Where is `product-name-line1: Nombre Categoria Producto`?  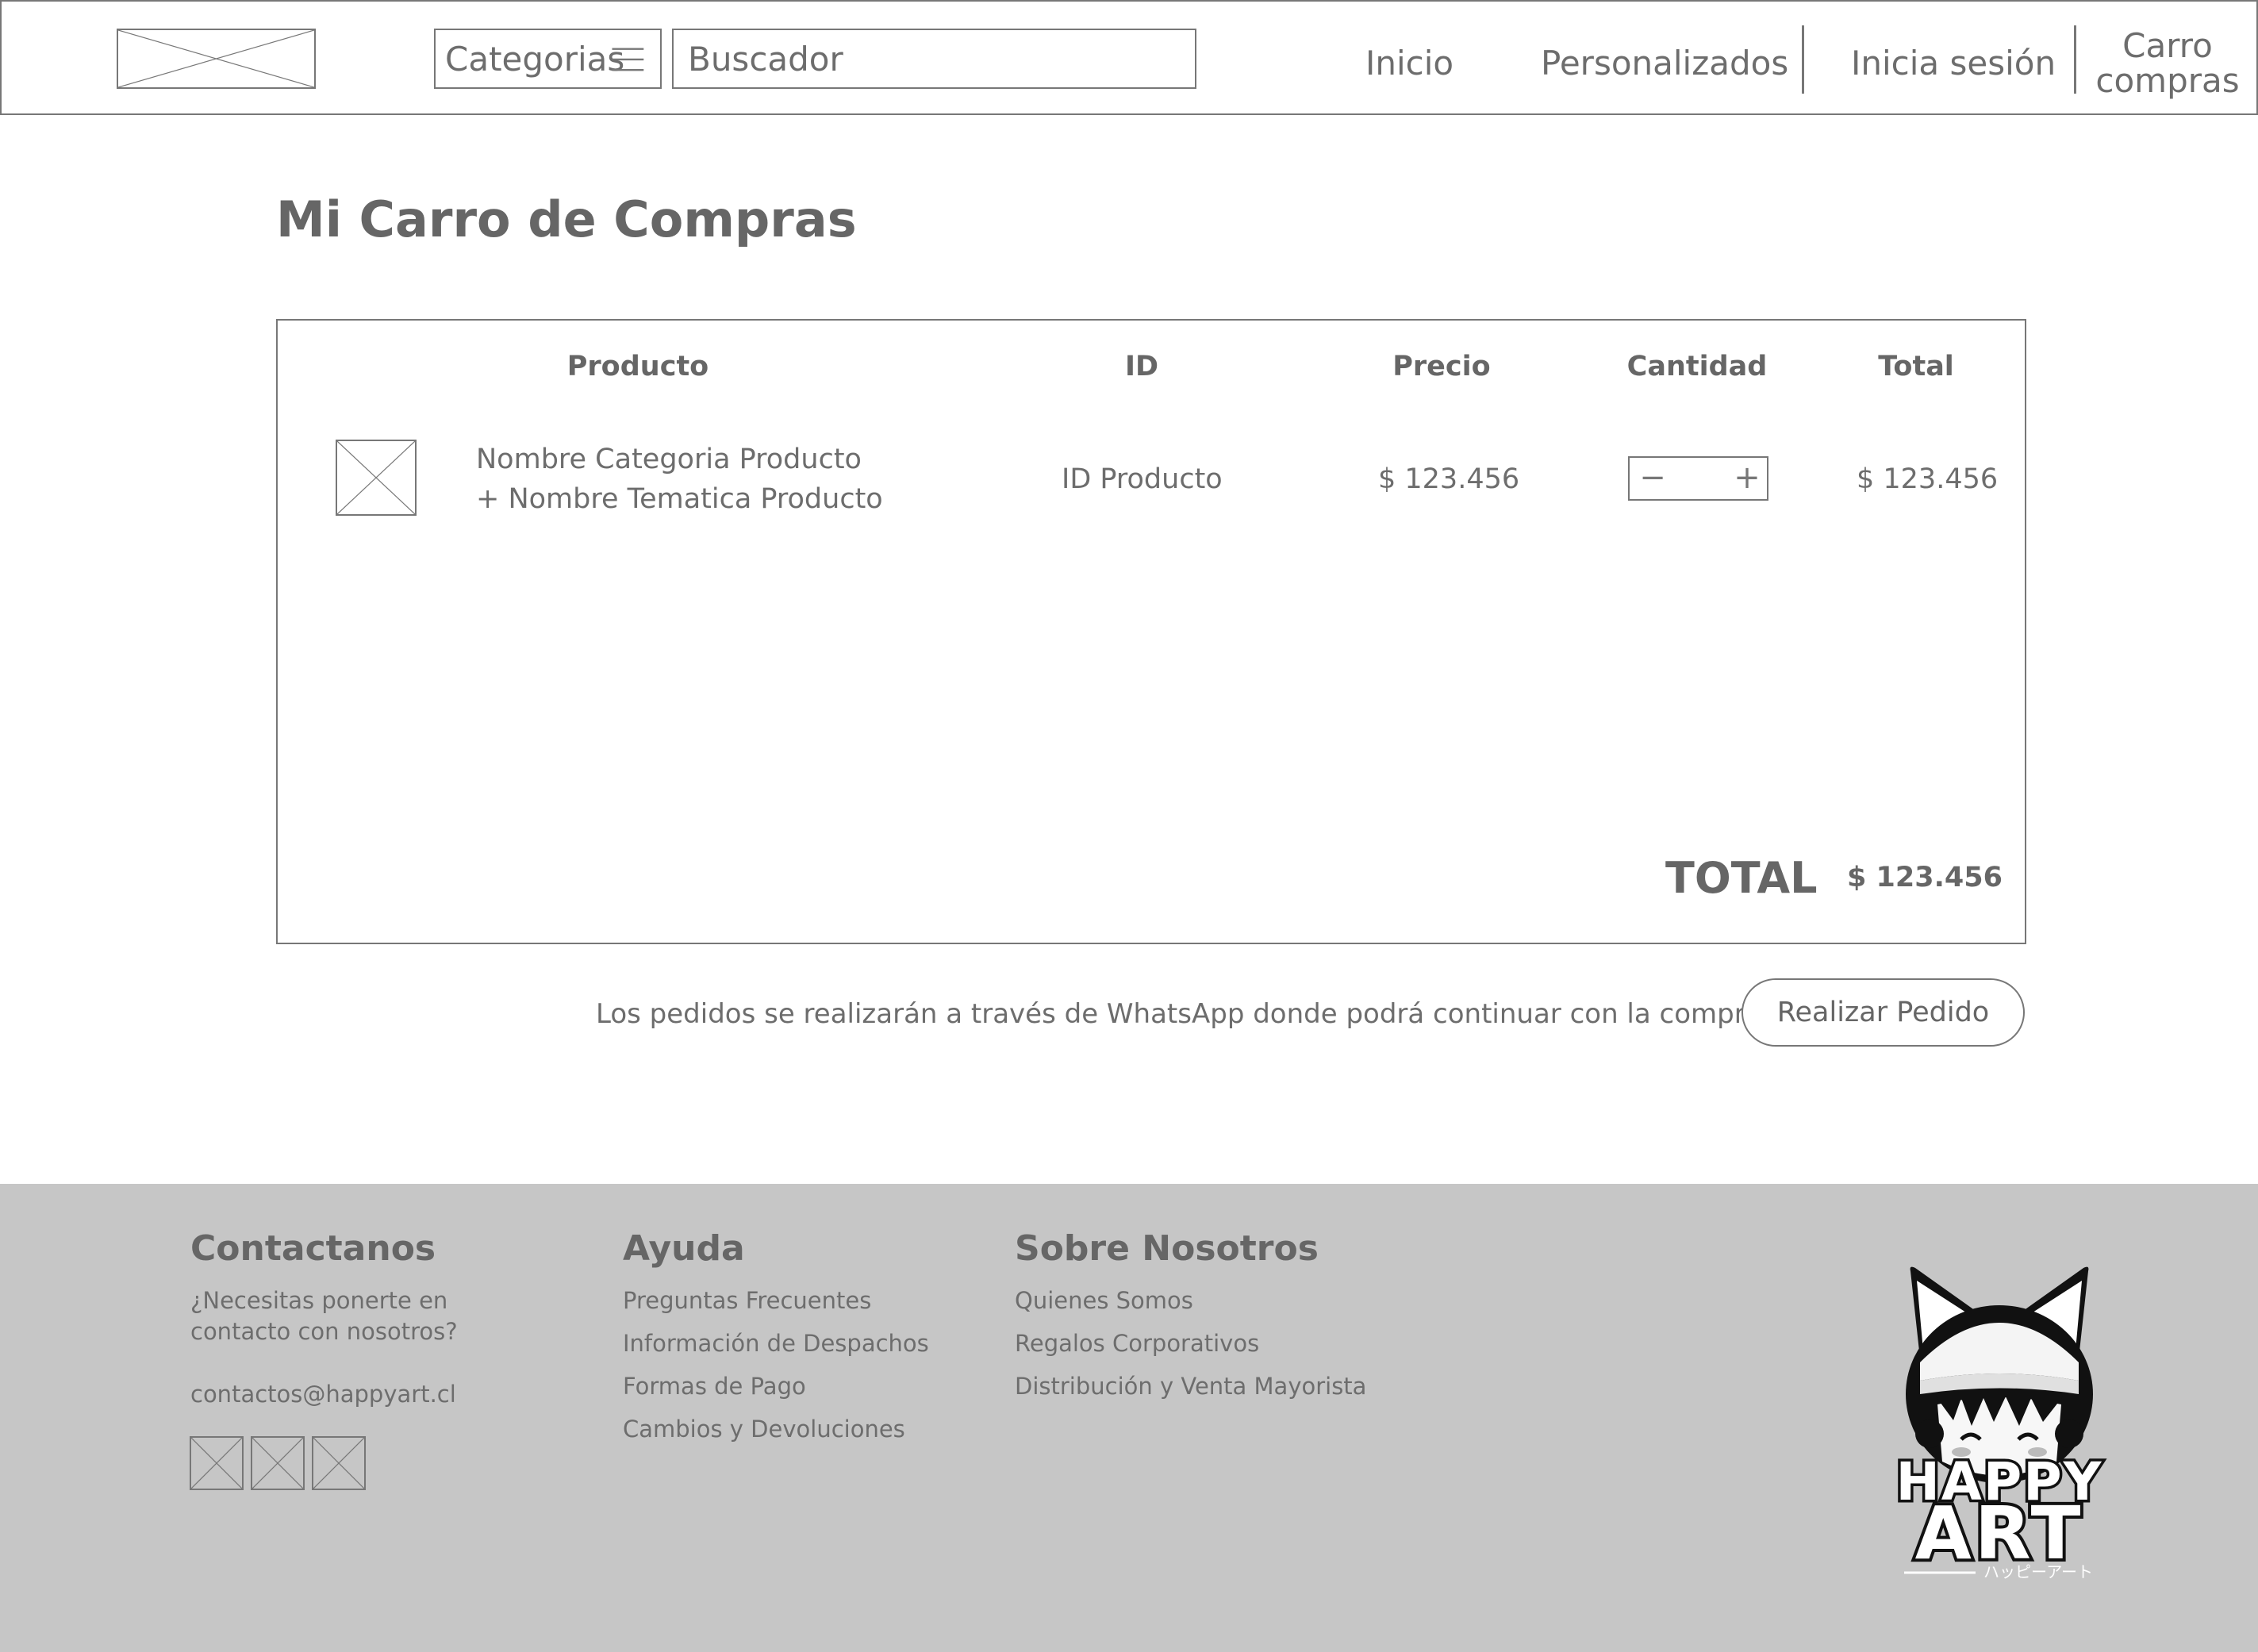
product-name-line1: Nombre Categoria Producto is located at coordinates (669, 459).